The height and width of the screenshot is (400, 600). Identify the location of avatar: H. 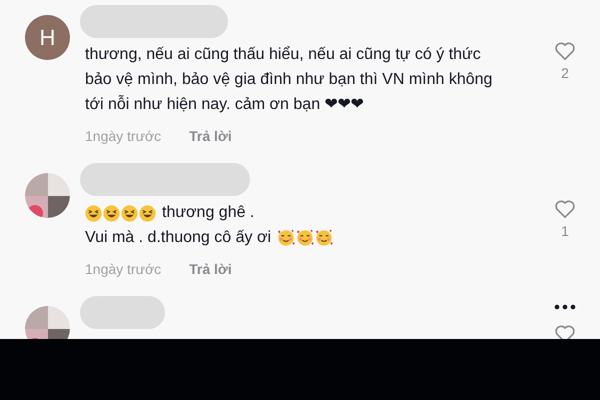
(47, 37).